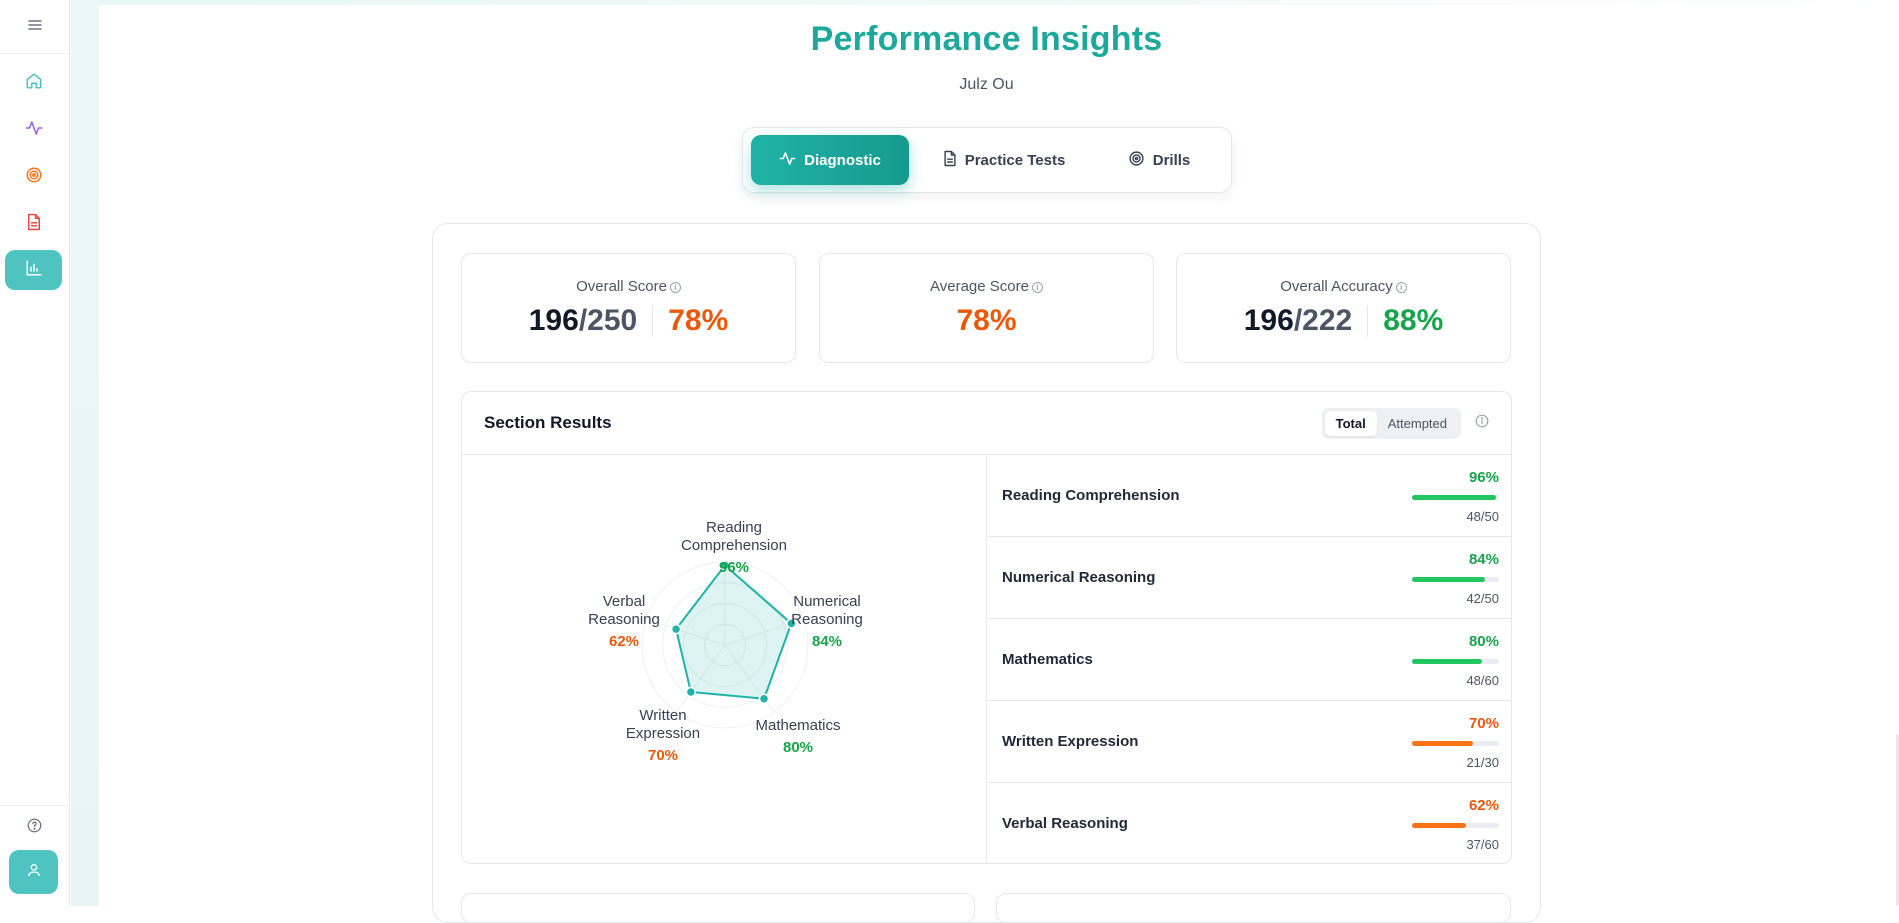  Describe the element at coordinates (35, 453) in the screenshot. I see `sidebar` at that location.